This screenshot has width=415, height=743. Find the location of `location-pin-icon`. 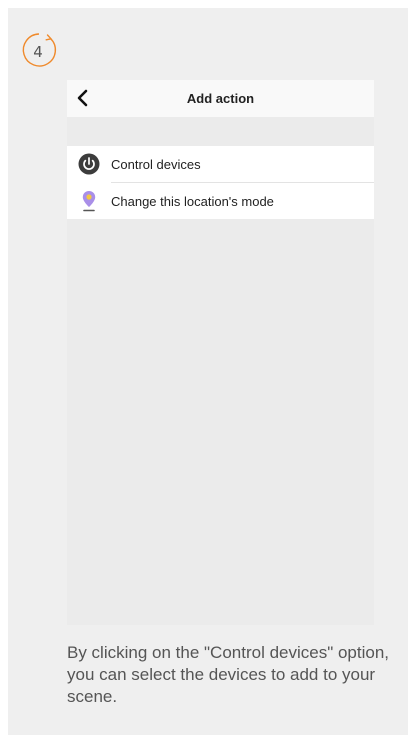

location-pin-icon is located at coordinates (89, 201).